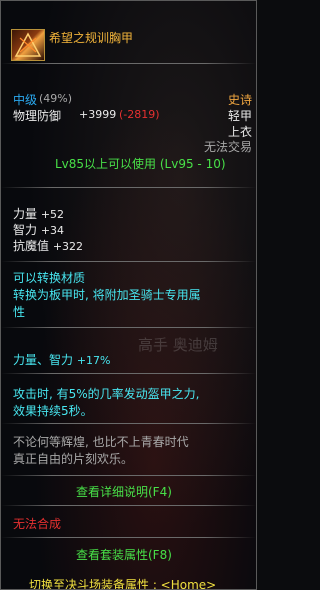 This screenshot has width=320, height=590. I want to click on view-details-button: 查看详细说明(F4), so click(124, 491).